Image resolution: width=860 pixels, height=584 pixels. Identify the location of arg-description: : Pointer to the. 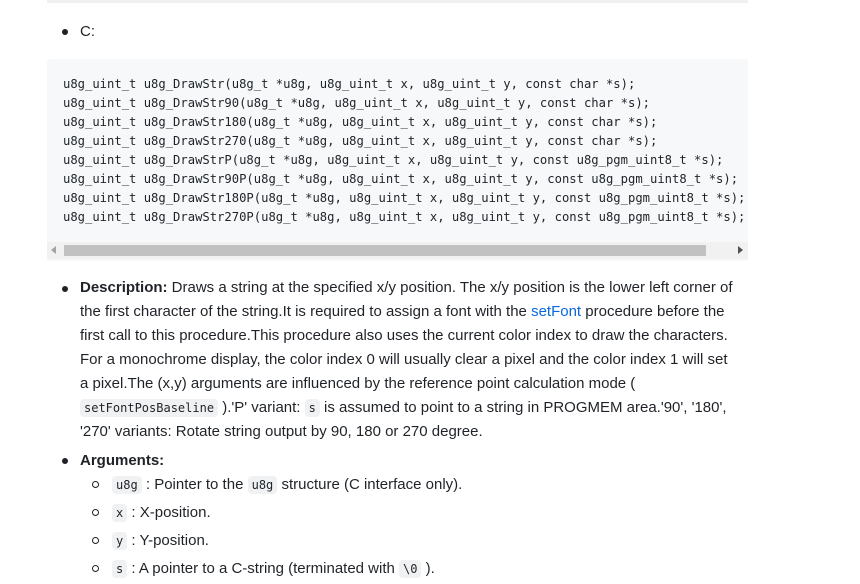
(194, 484).